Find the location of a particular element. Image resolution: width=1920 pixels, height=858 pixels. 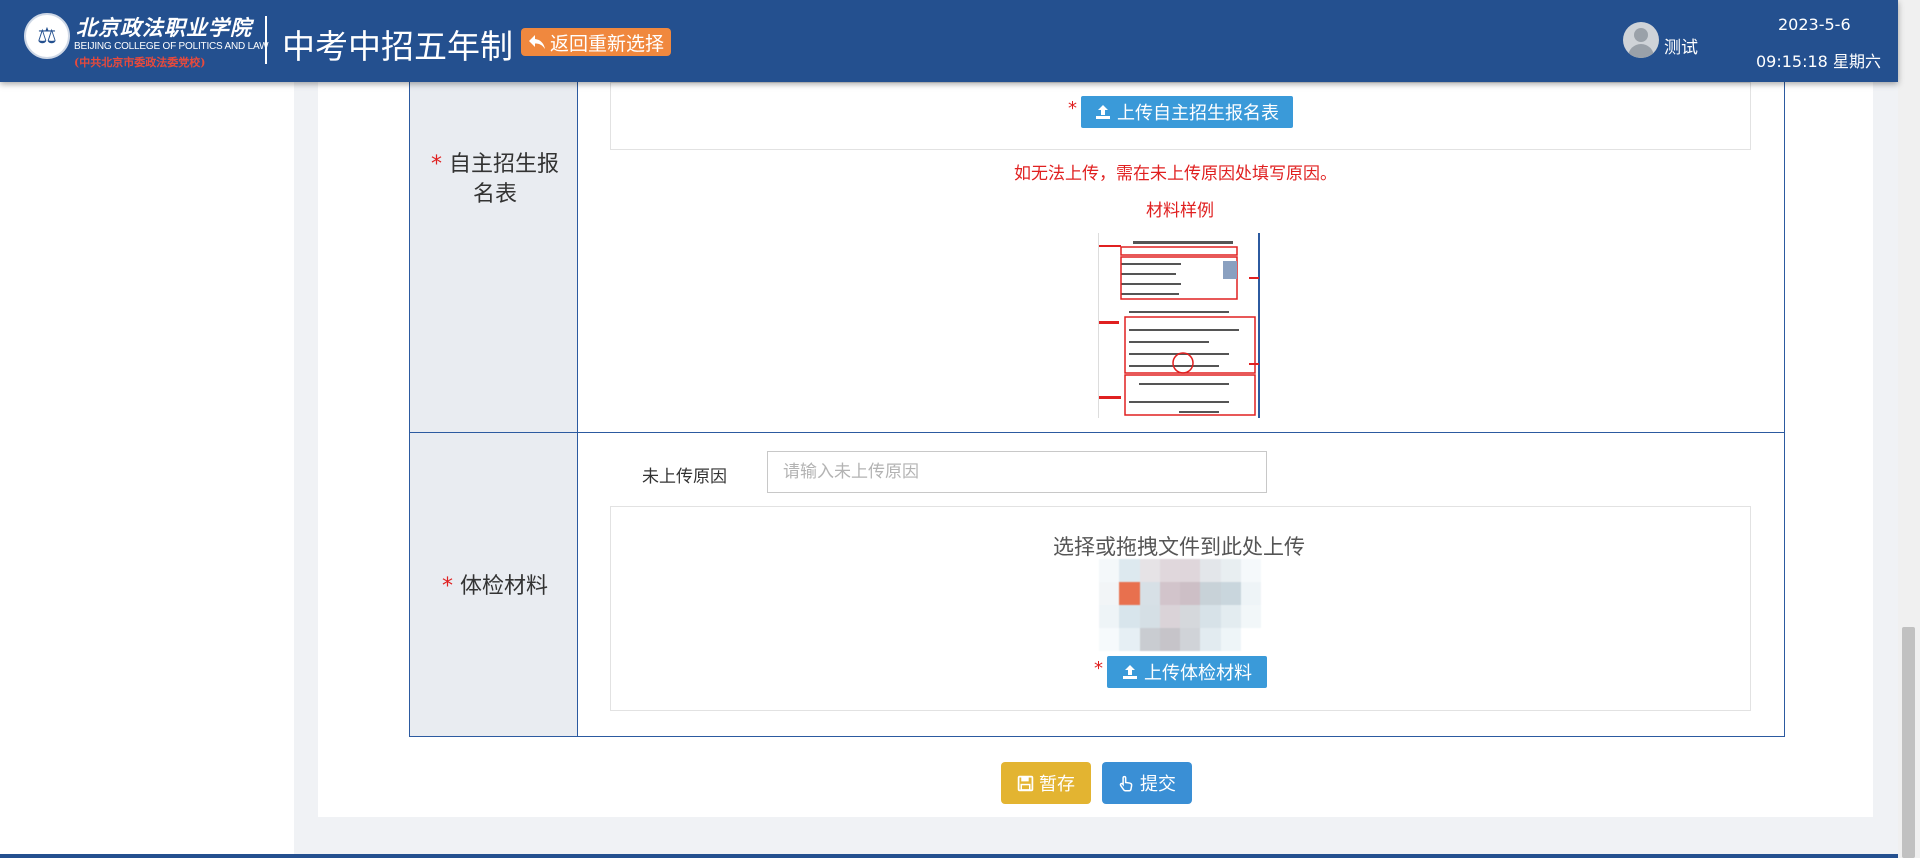

row-label-registration-form: * 自主招生报 名表 is located at coordinates (495, 180).